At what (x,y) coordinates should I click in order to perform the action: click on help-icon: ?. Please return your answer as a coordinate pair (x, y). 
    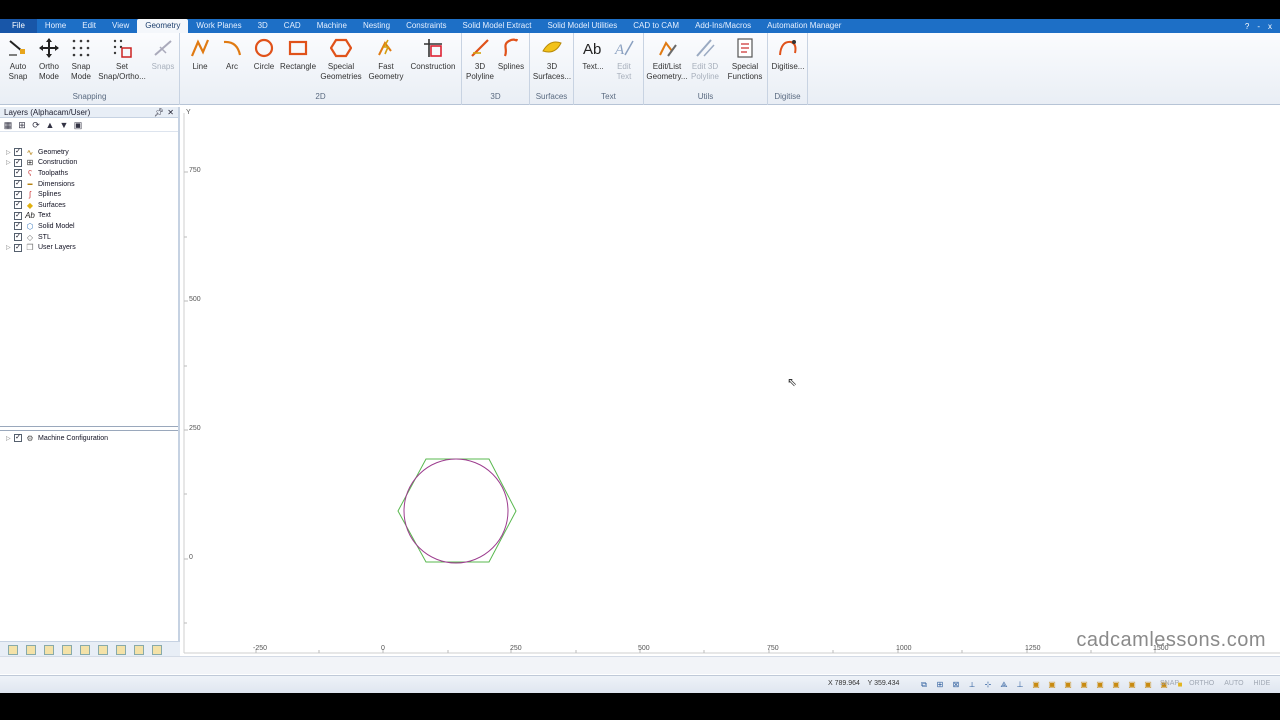
    Looking at the image, I should click on (1247, 26).